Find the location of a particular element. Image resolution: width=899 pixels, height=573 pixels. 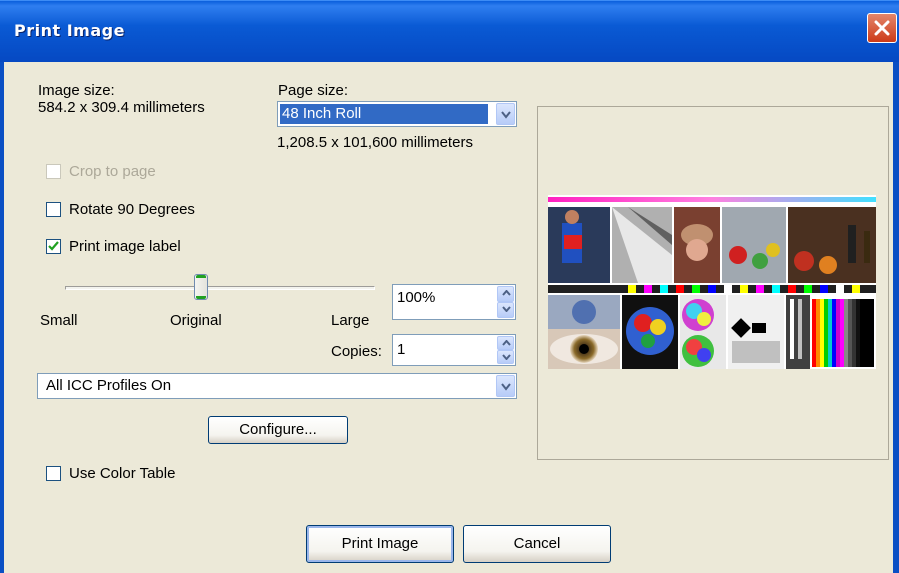

crop-to-page-checkbox: Crop to page is located at coordinates (101, 171).